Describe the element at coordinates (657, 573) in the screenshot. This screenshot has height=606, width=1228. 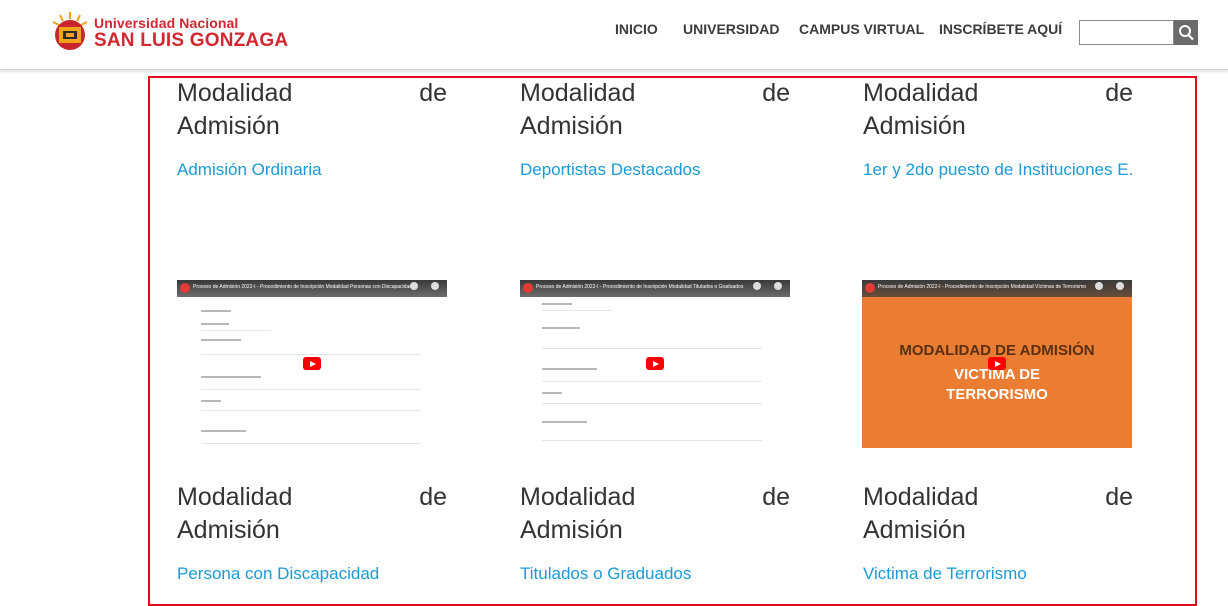
I see `link-titulados-graduados: Titulados o Graduados` at that location.